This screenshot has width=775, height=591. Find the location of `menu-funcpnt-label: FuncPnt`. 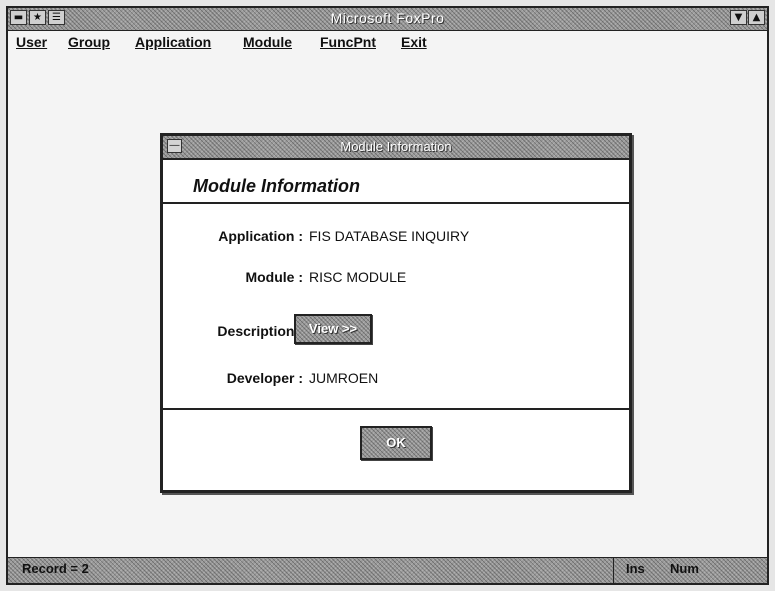

menu-funcpnt-label: FuncPnt is located at coordinates (348, 42).